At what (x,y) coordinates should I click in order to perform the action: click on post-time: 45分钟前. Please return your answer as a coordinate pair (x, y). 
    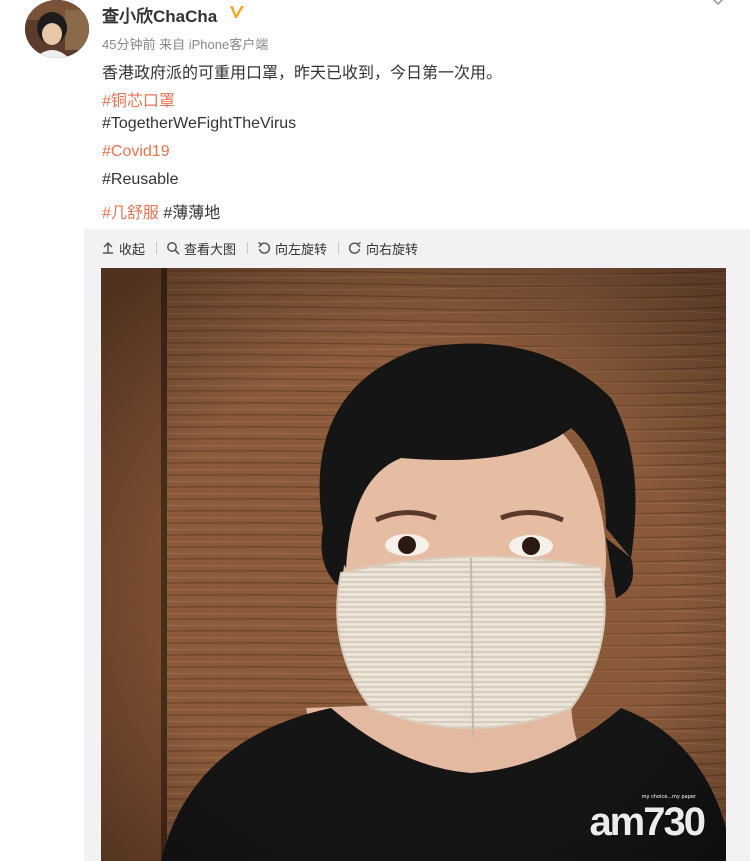
    Looking at the image, I should click on (128, 44).